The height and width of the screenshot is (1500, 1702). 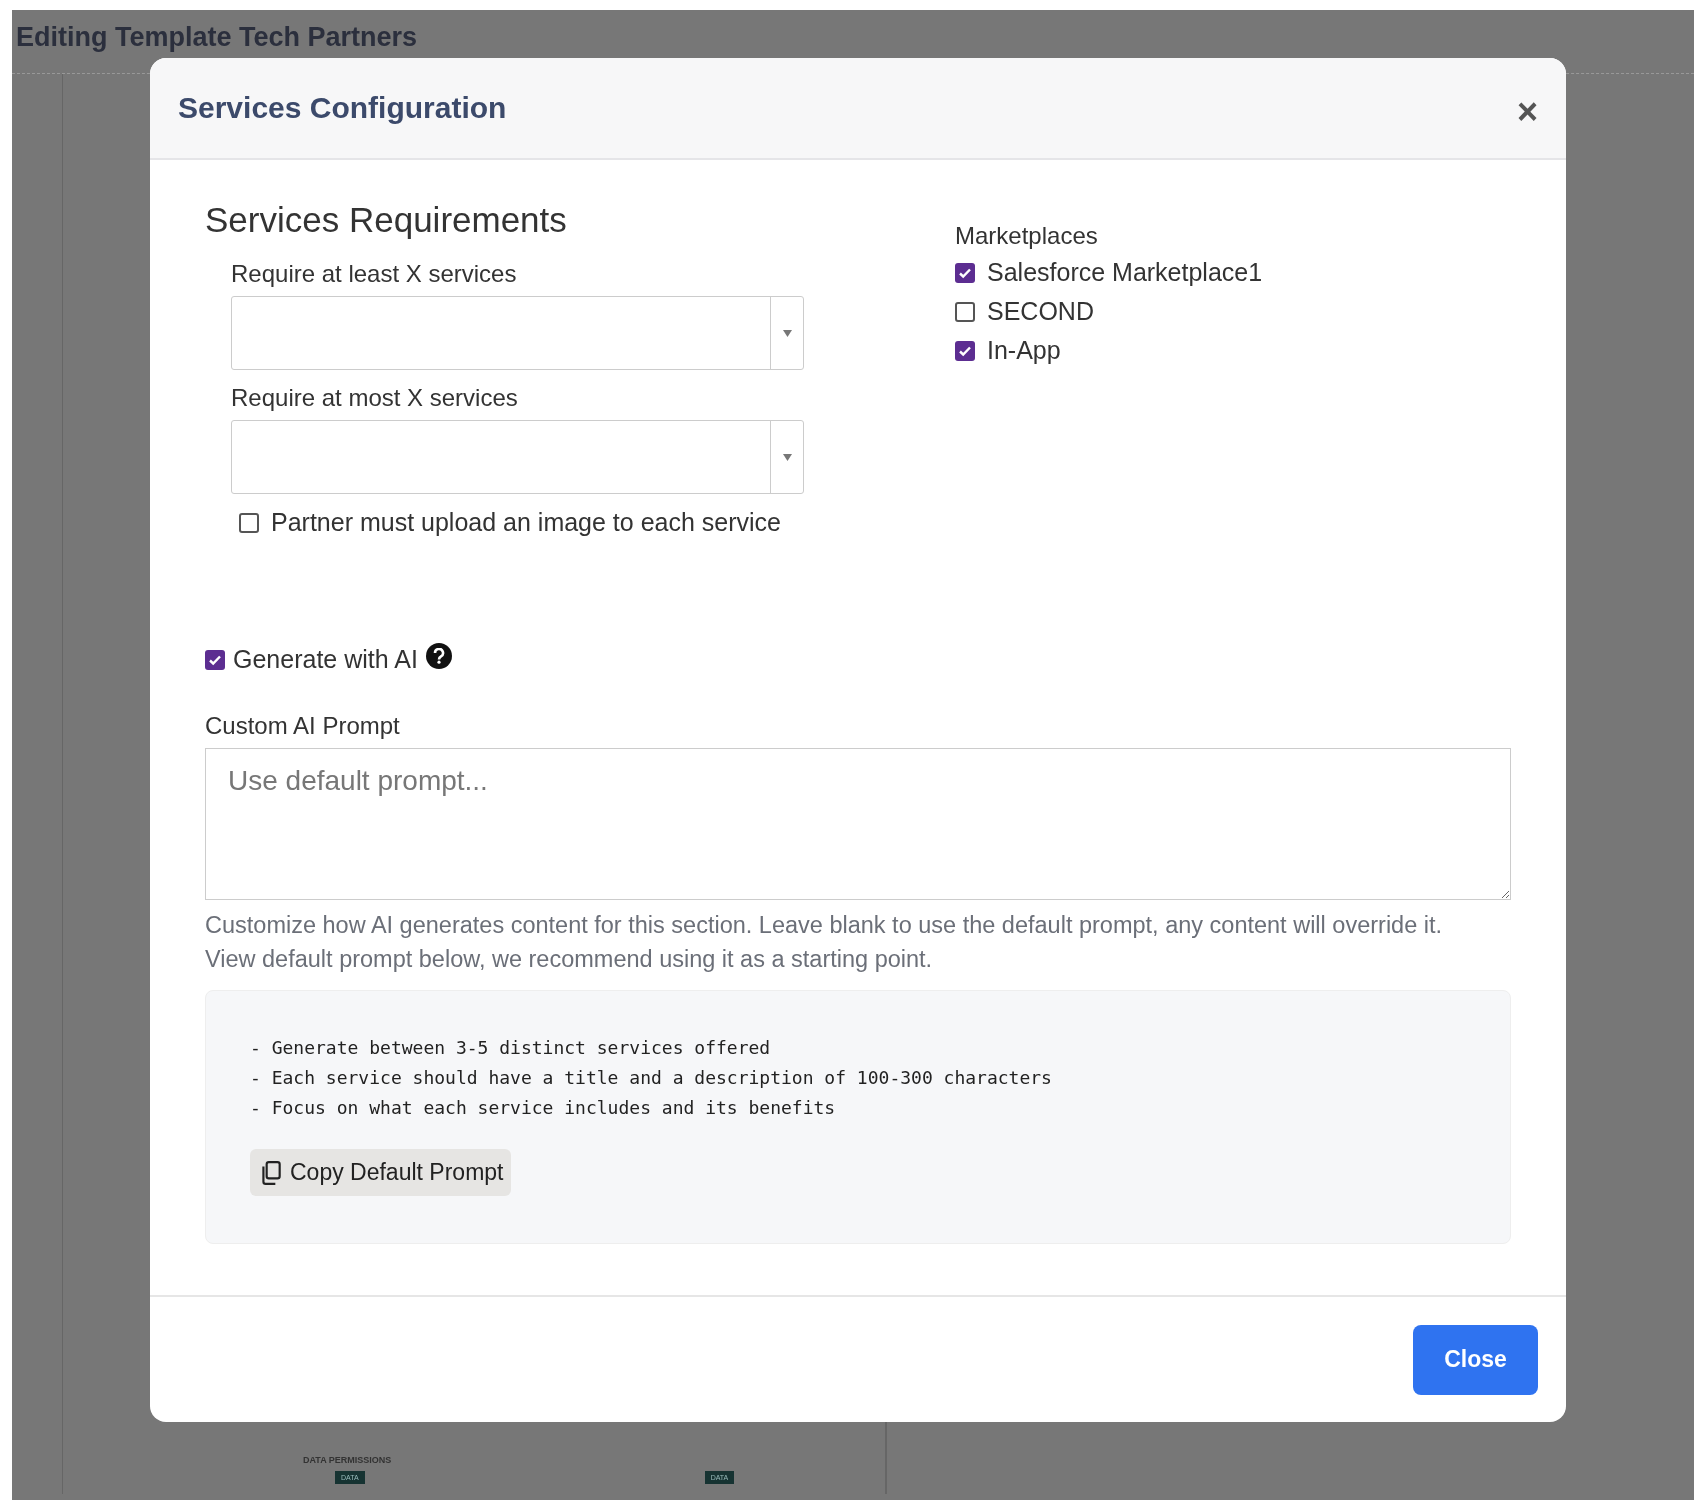 What do you see at coordinates (342, 108) in the screenshot?
I see `dialog-title: Services Configuration` at bounding box center [342, 108].